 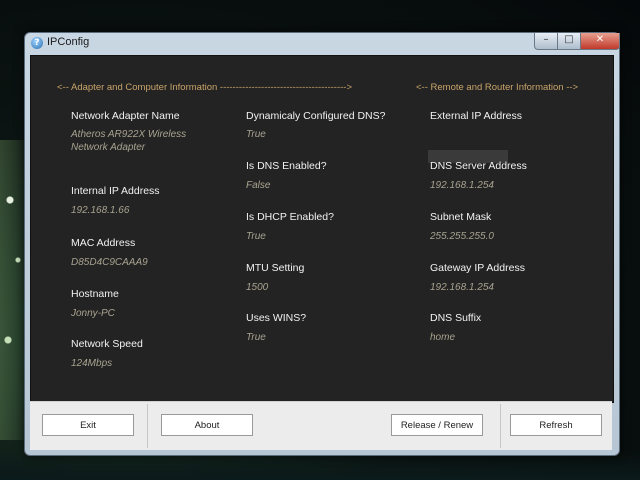 I want to click on uses-wins-label: Uses WINS?, so click(x=276, y=318).